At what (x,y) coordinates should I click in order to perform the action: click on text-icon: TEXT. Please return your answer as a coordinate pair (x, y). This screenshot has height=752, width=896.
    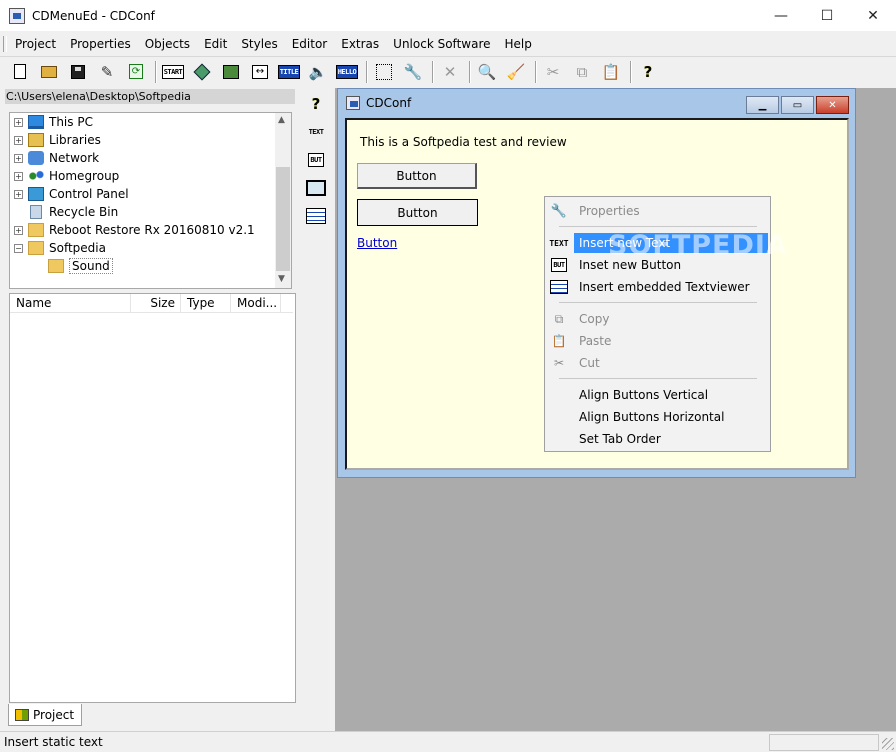
    Looking at the image, I should click on (316, 132).